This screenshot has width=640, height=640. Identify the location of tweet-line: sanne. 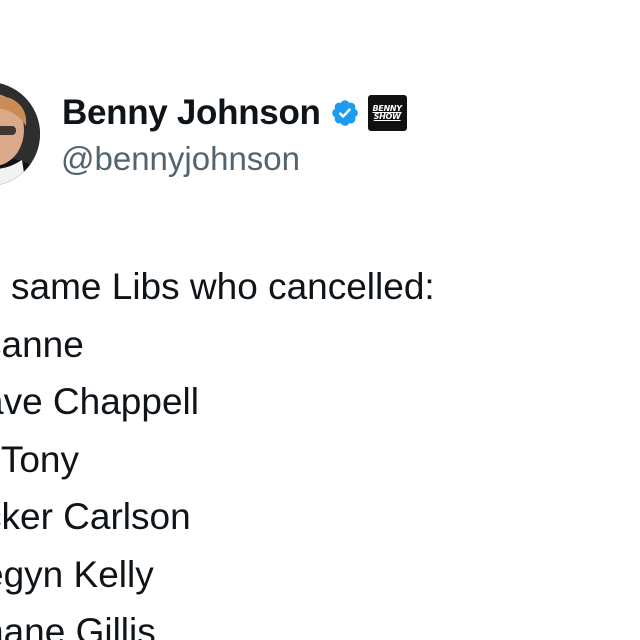
(42, 344).